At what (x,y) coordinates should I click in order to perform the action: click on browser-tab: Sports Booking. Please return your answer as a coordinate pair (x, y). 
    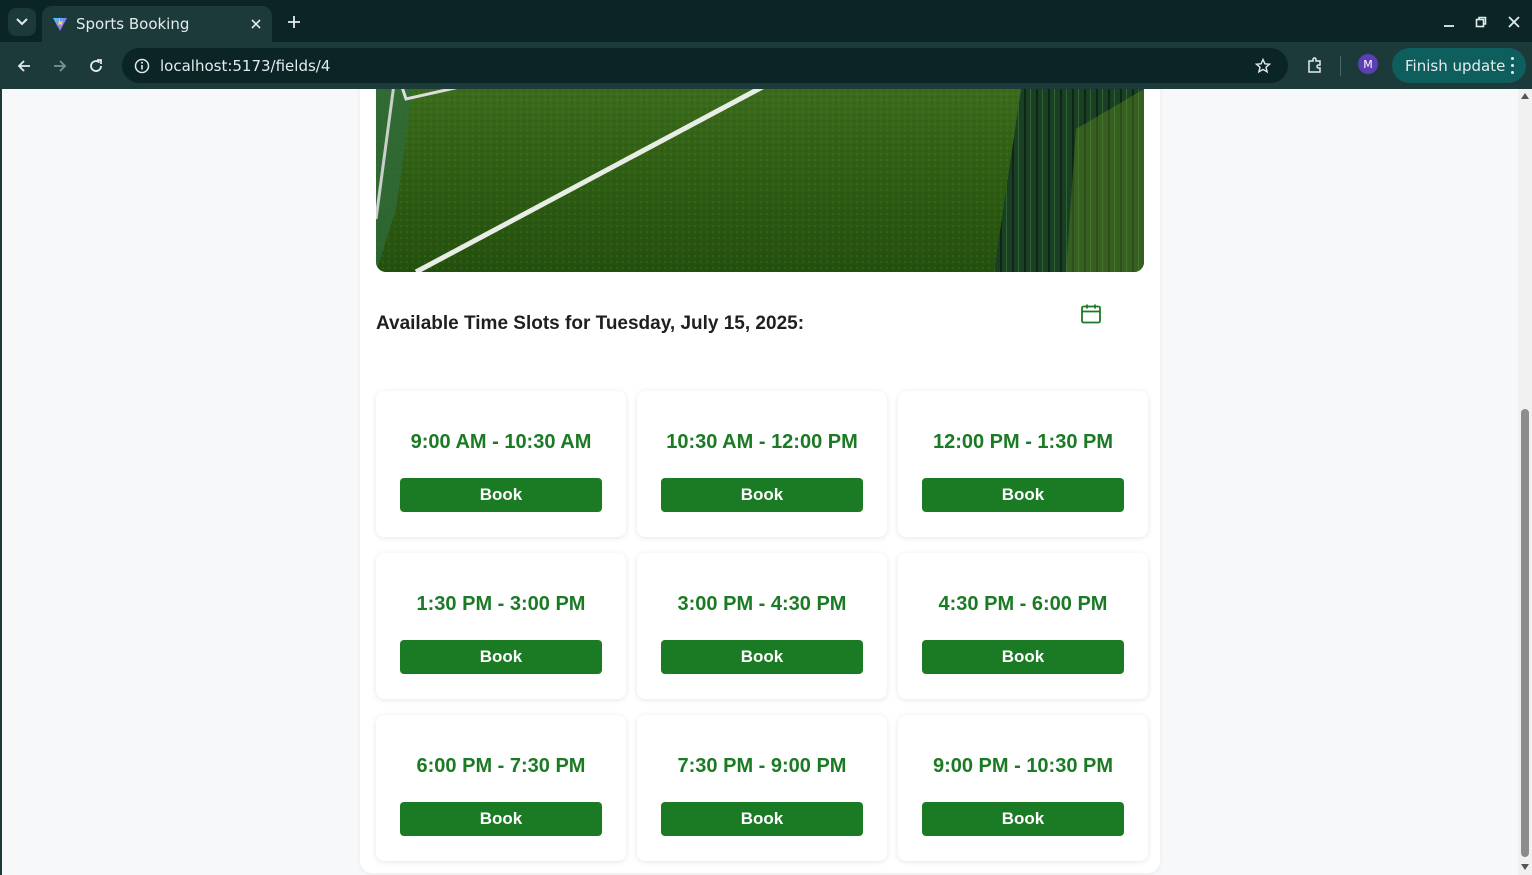
    Looking at the image, I should click on (157, 24).